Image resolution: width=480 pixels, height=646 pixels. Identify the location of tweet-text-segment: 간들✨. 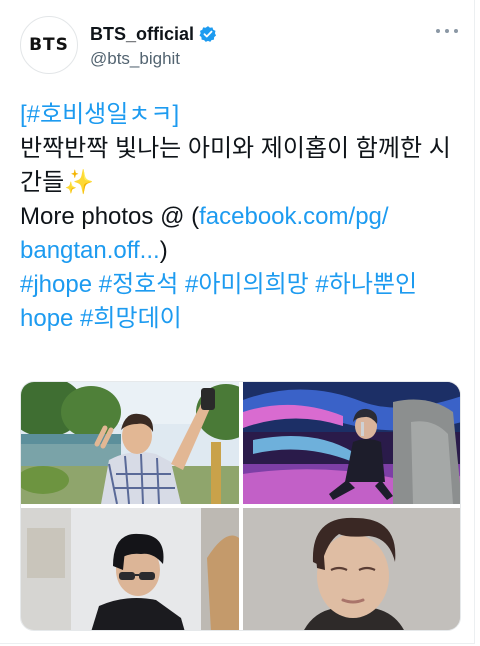
(57, 182).